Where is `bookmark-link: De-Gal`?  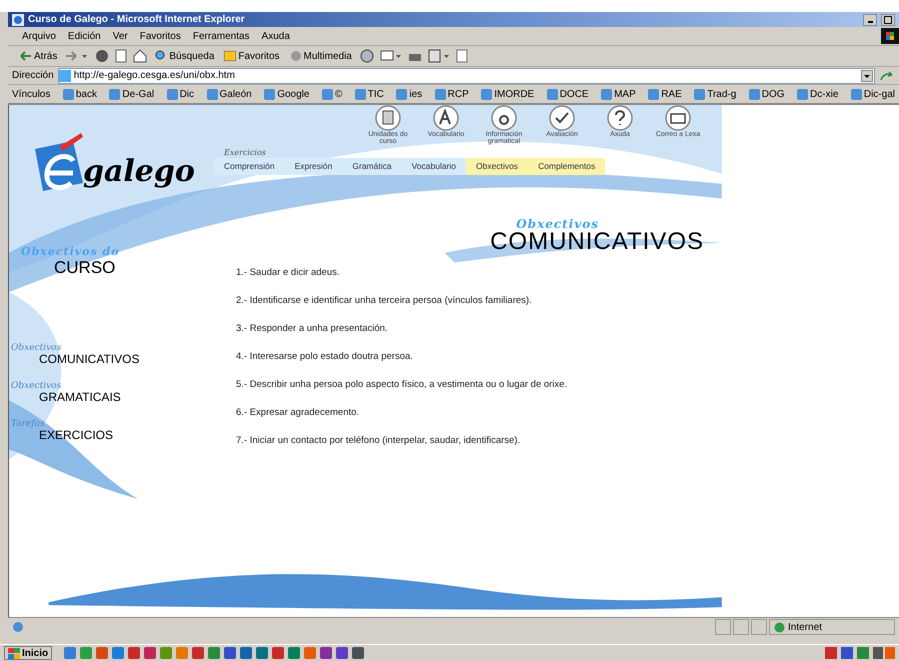 bookmark-link: De-Gal is located at coordinates (131, 94).